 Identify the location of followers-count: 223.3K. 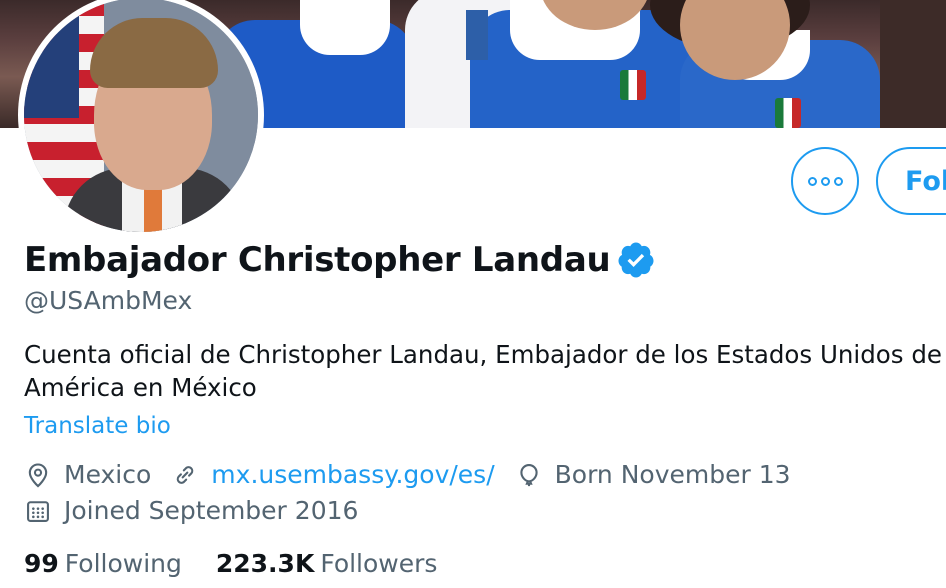
(265, 563).